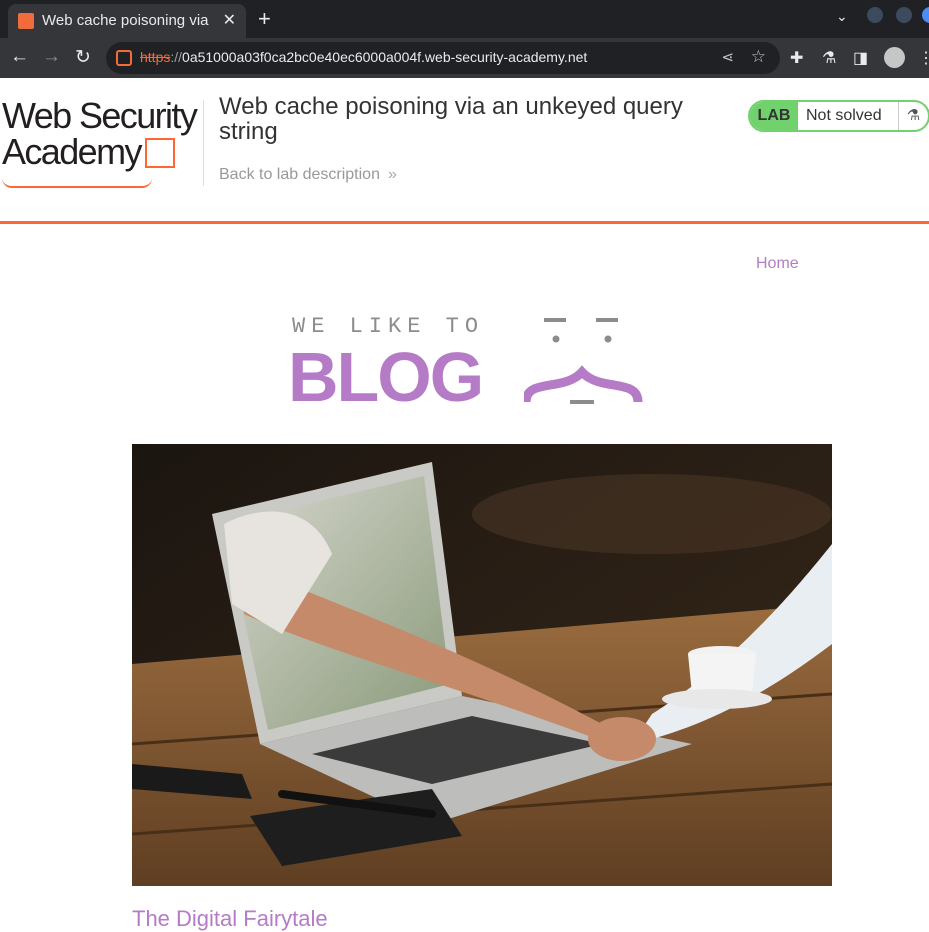 This screenshot has width=929, height=932. What do you see at coordinates (774, 116) in the screenshot?
I see `lab-badge: LAB` at bounding box center [774, 116].